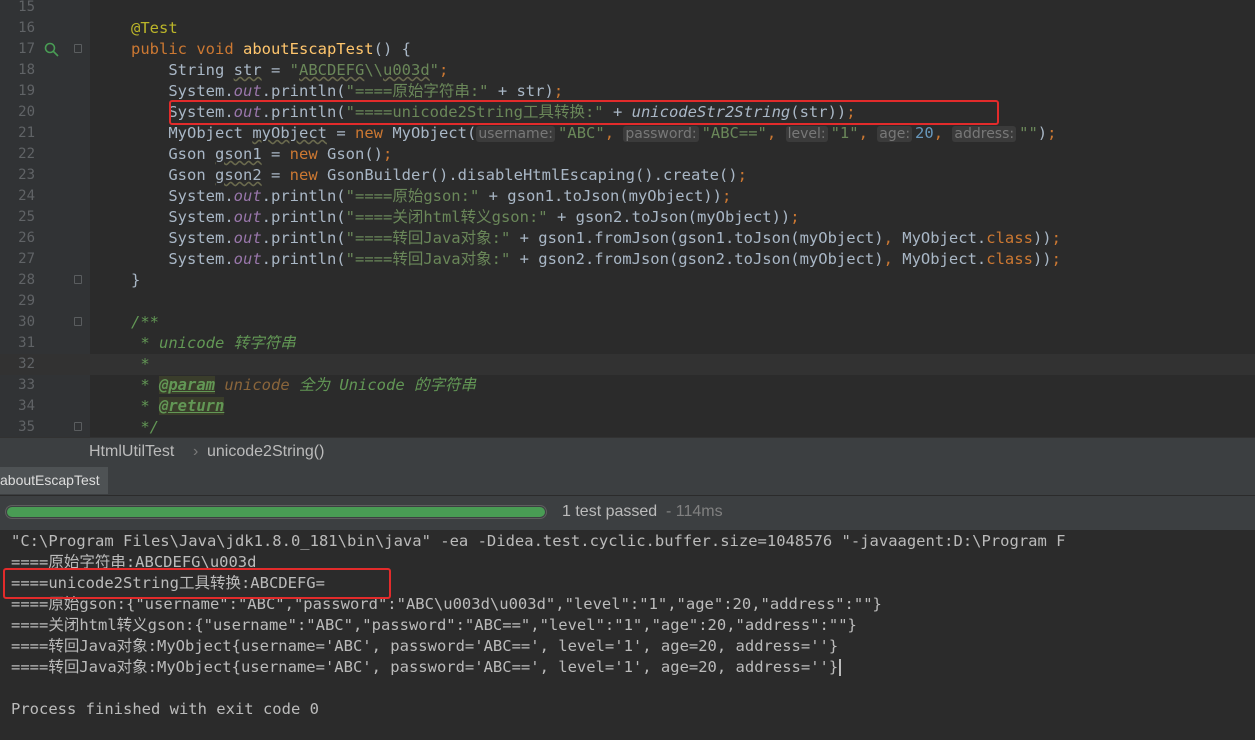 The image size is (1255, 740). I want to click on code-text: Gson gson1 = new Gson();, so click(262, 154).